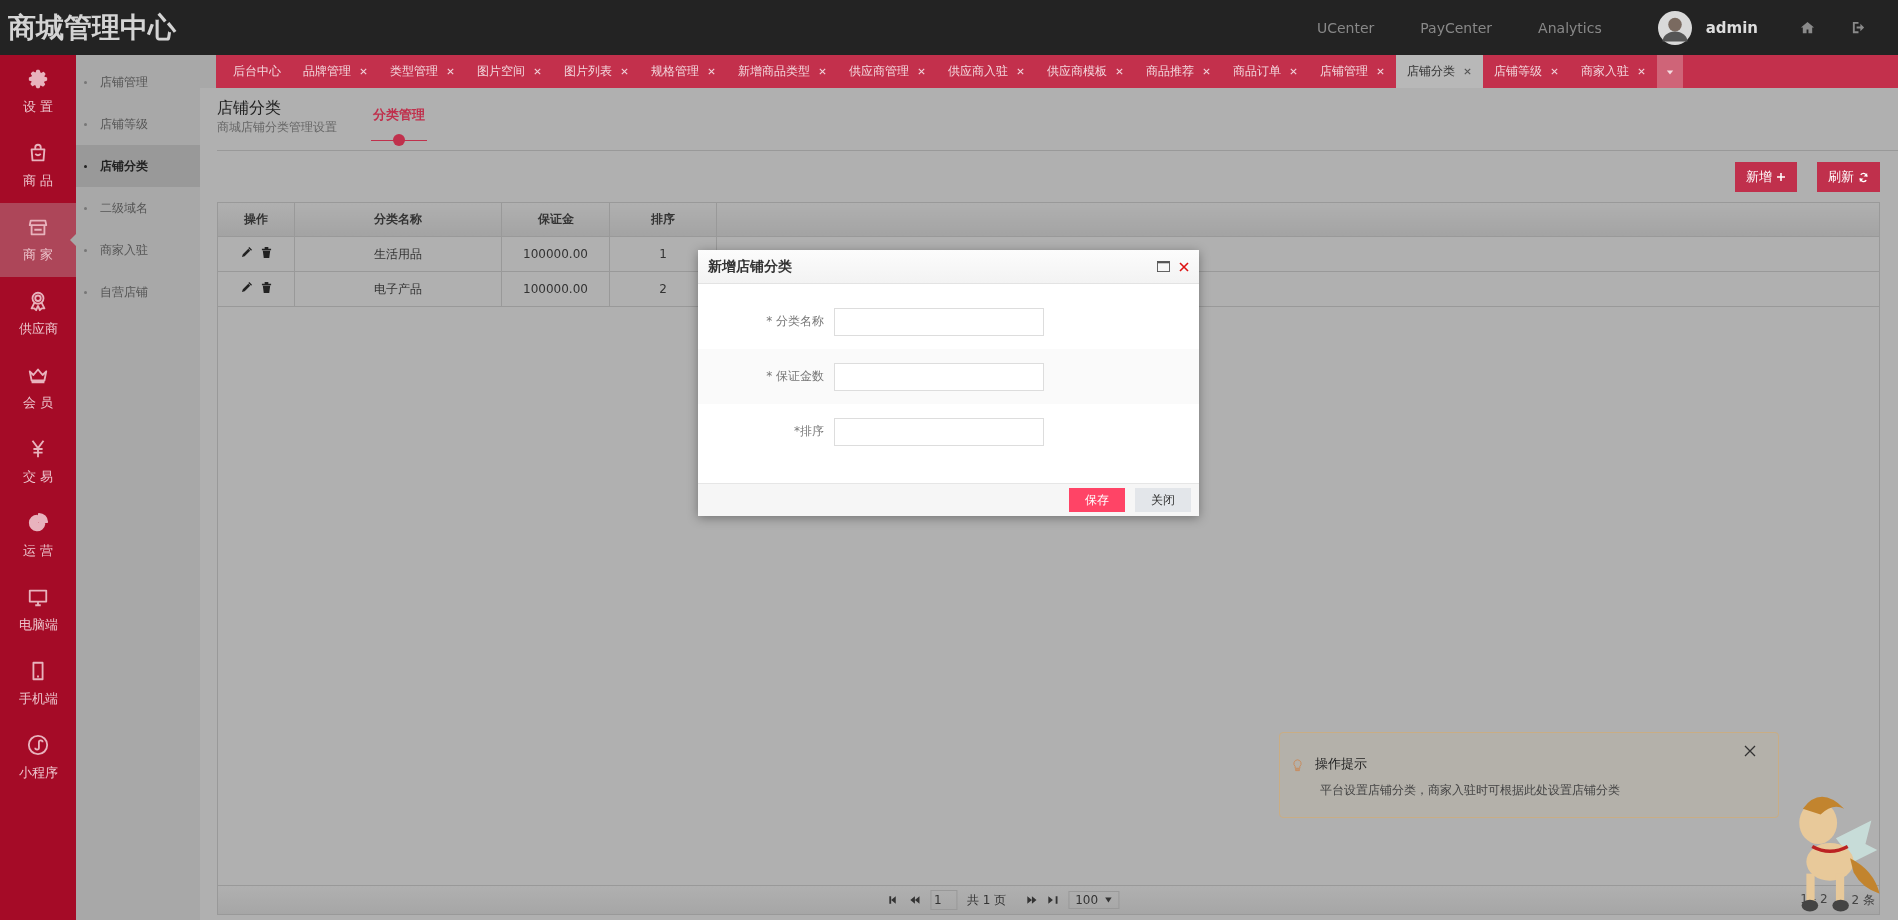  I want to click on gear-icon, so click(38, 79).